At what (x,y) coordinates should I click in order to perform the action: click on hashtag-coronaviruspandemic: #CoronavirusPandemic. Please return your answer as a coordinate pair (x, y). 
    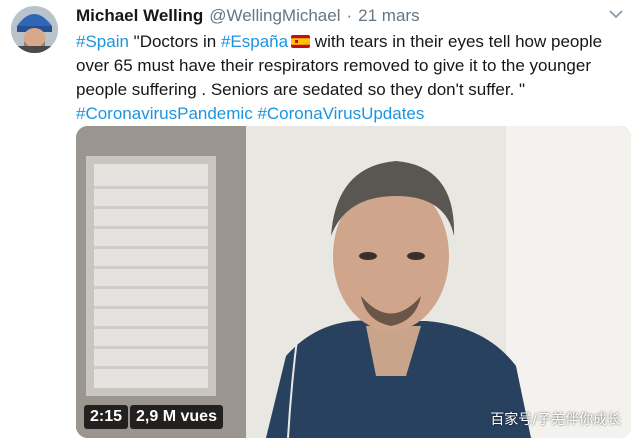
    Looking at the image, I should click on (164, 113).